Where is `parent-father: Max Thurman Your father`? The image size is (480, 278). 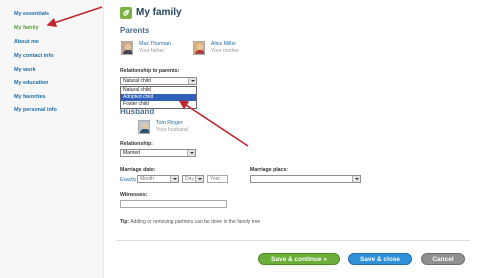 parent-father: Max Thurman Your father is located at coordinates (146, 48).